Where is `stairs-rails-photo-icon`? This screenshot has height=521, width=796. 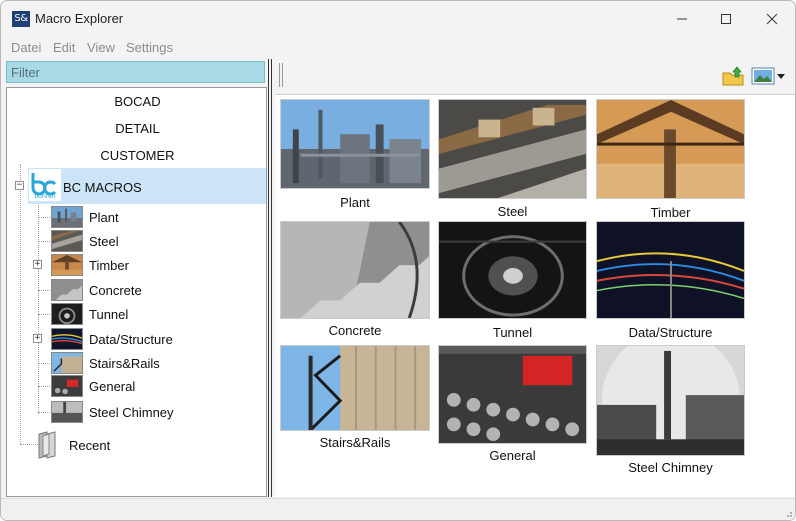
stairs-rails-photo-icon is located at coordinates (355, 388).